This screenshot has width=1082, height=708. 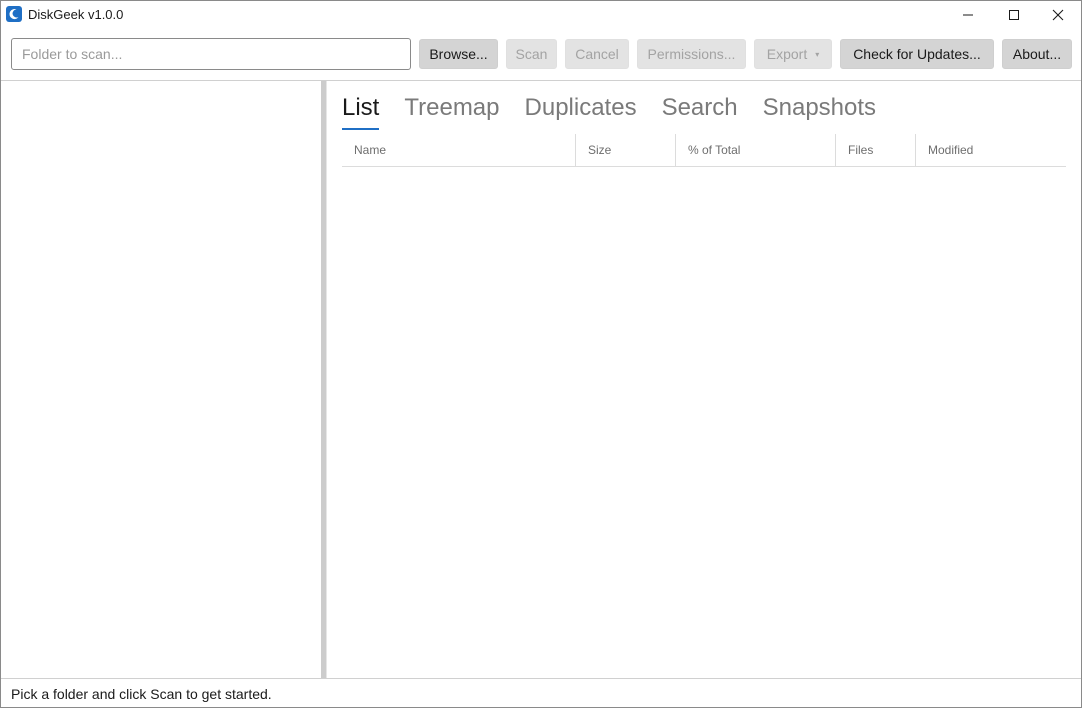 What do you see at coordinates (875, 150) in the screenshot?
I see `column-header-files: Files` at bounding box center [875, 150].